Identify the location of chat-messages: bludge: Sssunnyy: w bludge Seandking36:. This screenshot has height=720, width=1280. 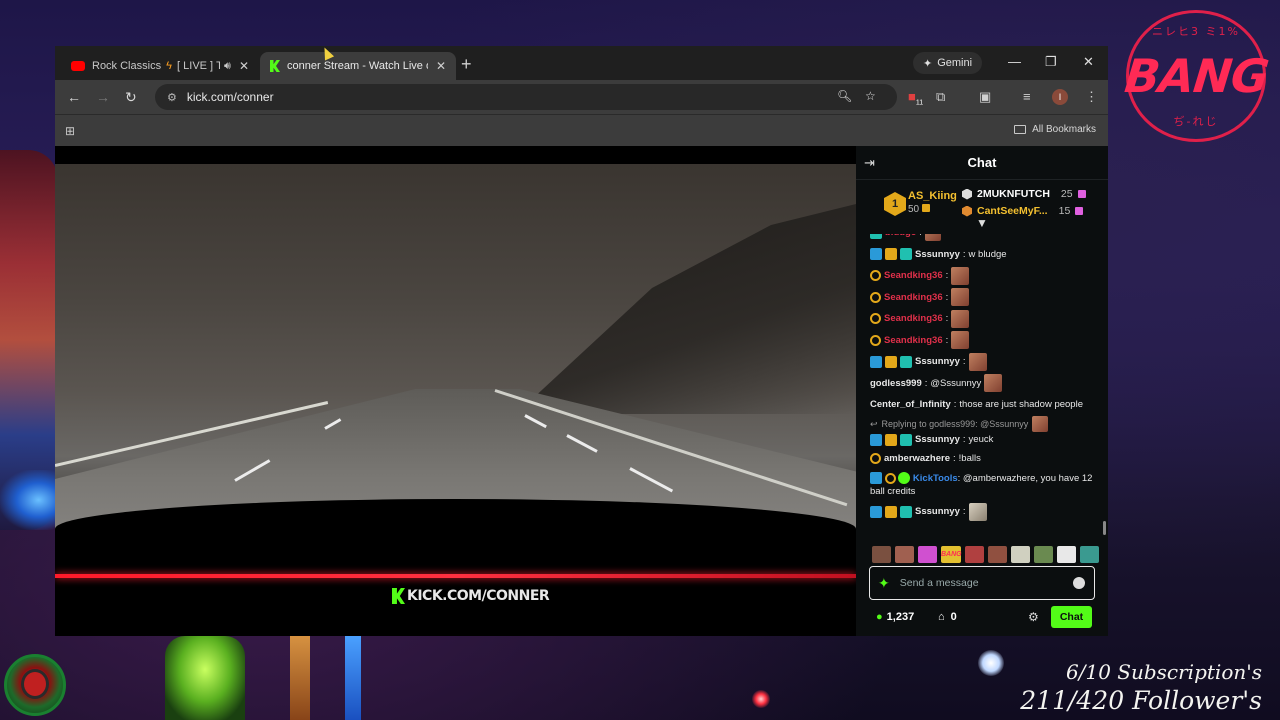
(982, 388).